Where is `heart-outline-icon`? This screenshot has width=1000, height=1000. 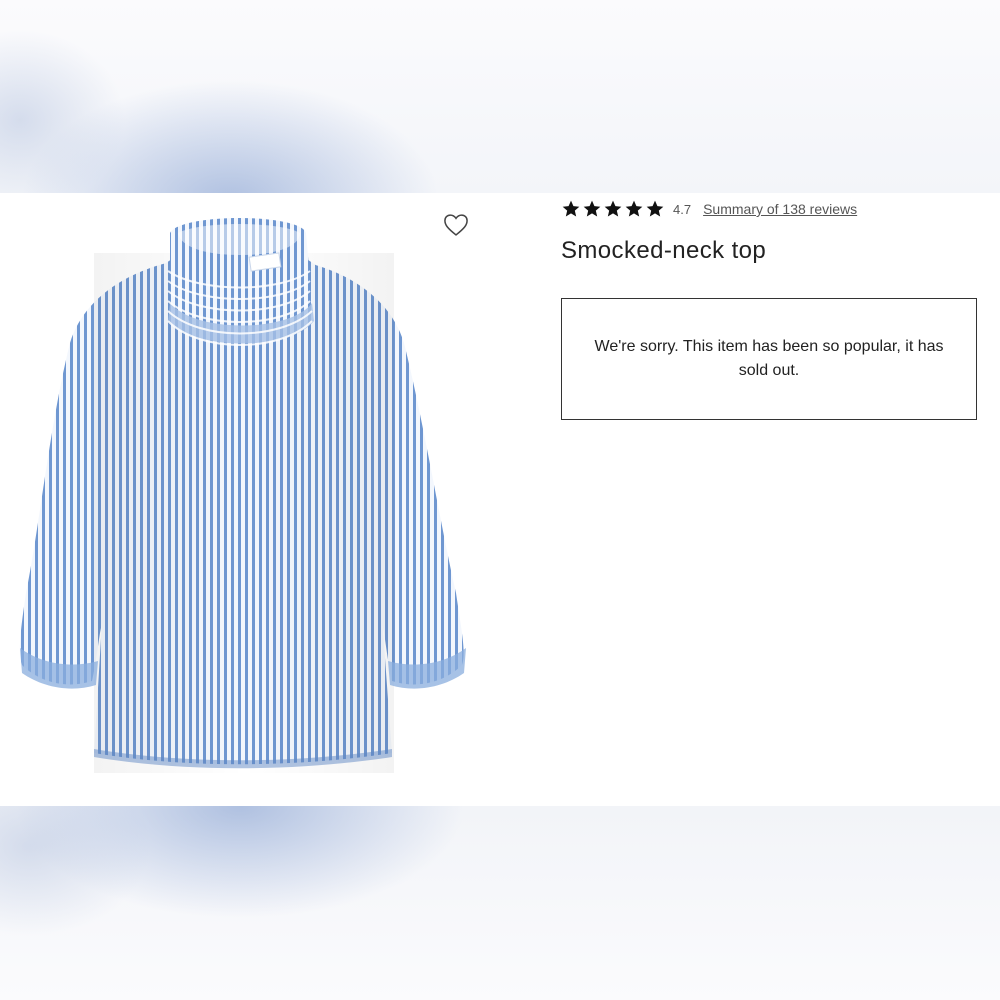 heart-outline-icon is located at coordinates (456, 225).